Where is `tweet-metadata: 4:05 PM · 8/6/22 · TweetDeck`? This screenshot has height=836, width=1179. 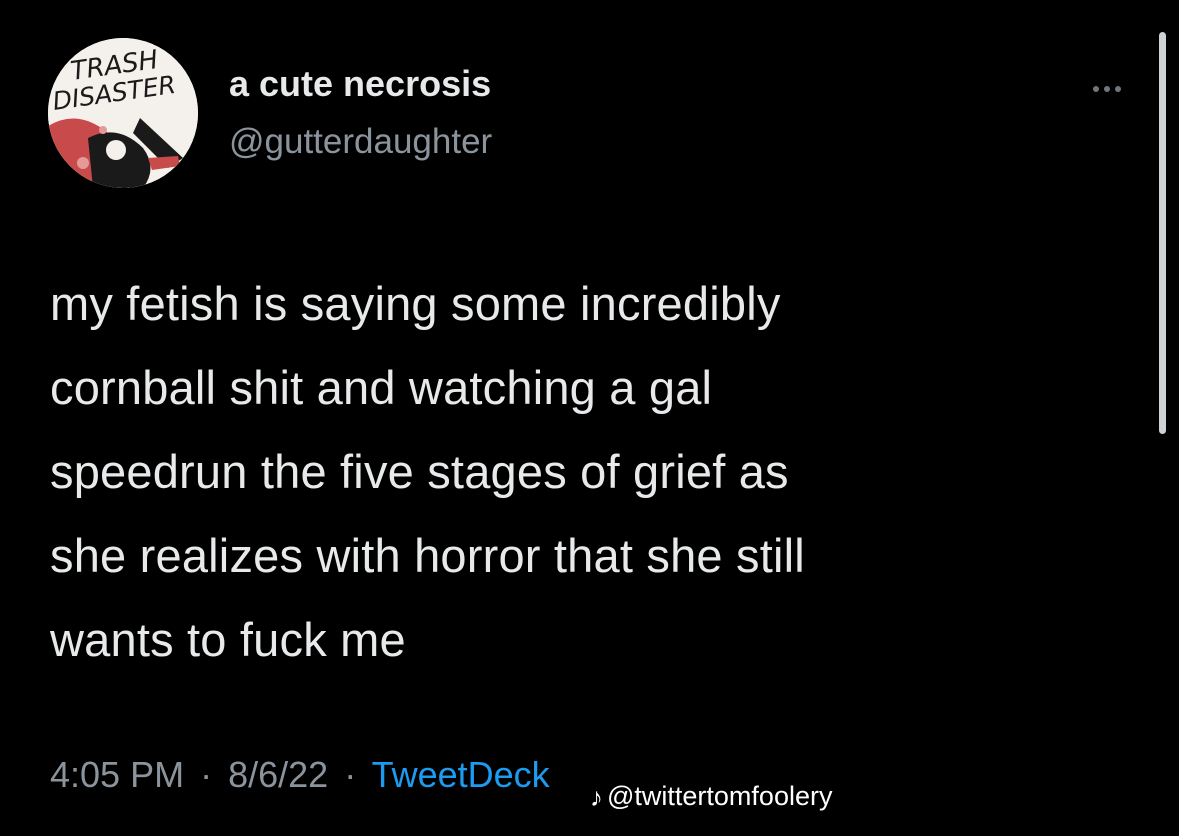
tweet-metadata: 4:05 PM · 8/6/22 · TweetDeck is located at coordinates (300, 775).